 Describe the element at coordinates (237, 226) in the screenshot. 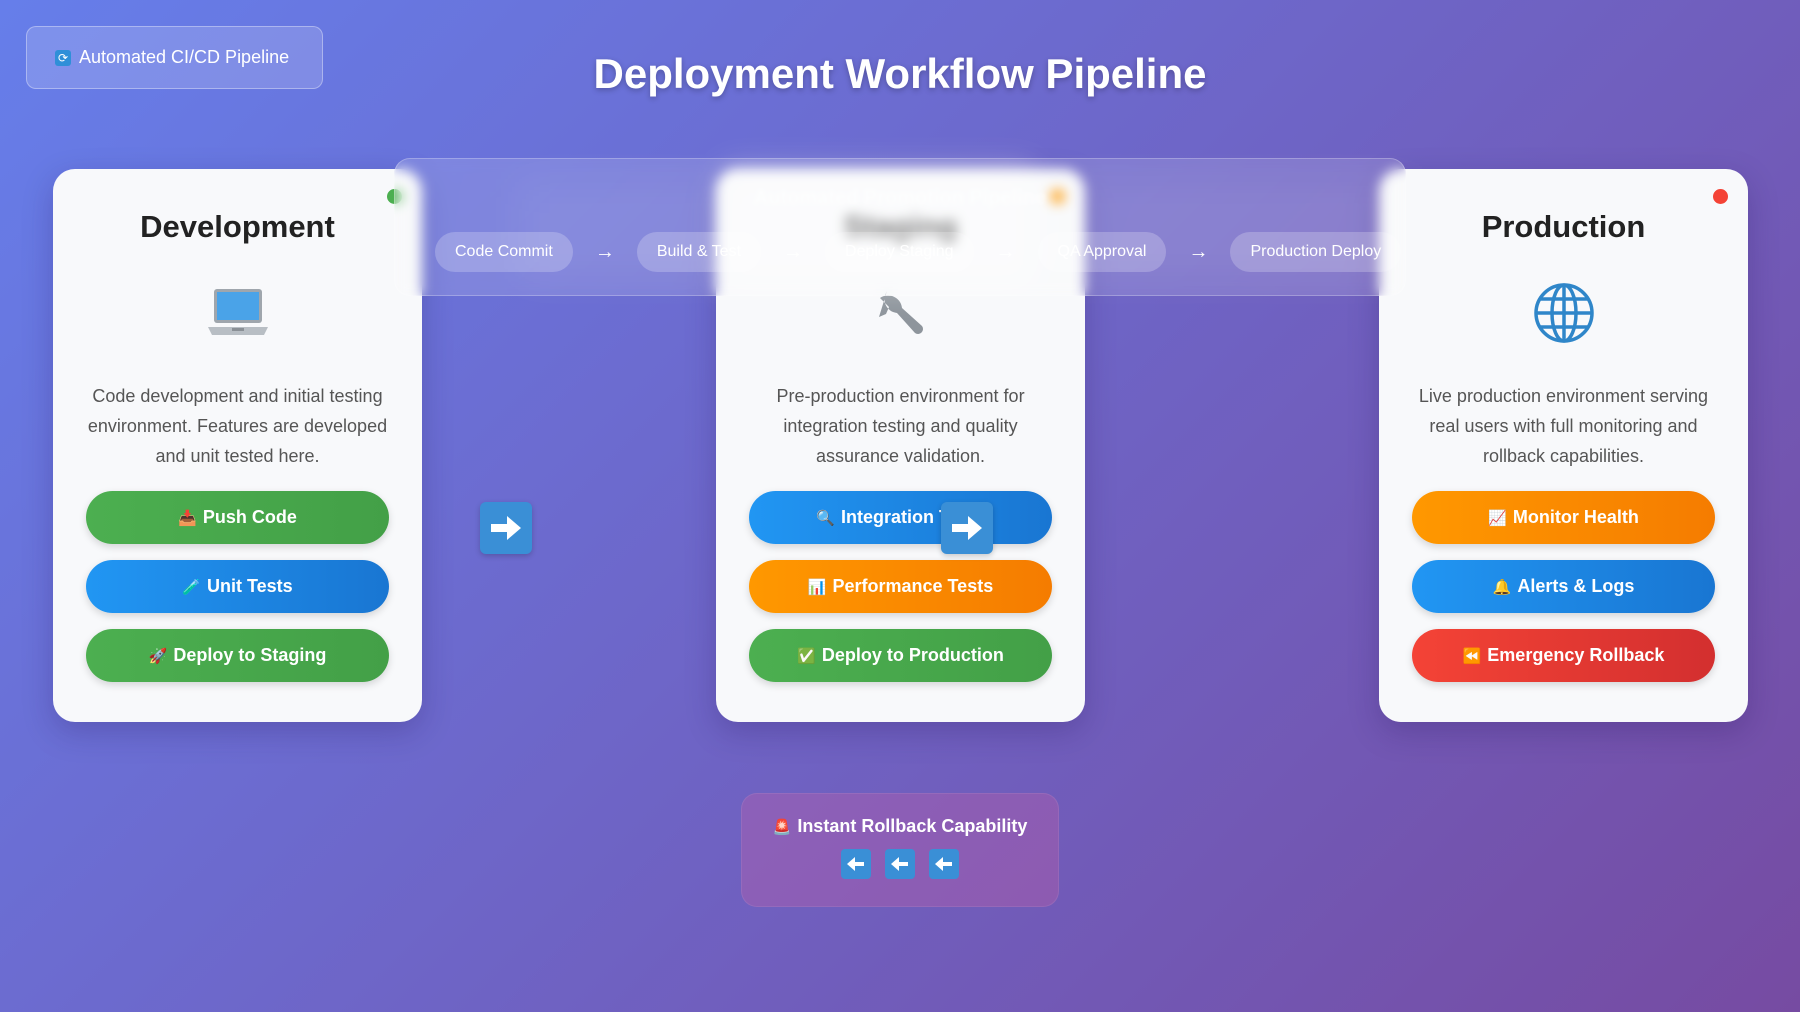

I see `development-title: Development` at that location.